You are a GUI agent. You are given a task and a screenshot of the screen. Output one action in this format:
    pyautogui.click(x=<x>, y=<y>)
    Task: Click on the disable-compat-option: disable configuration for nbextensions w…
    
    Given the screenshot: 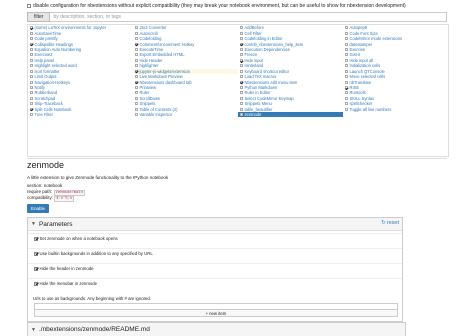 What is the action you would take?
    pyautogui.click(x=216, y=6)
    